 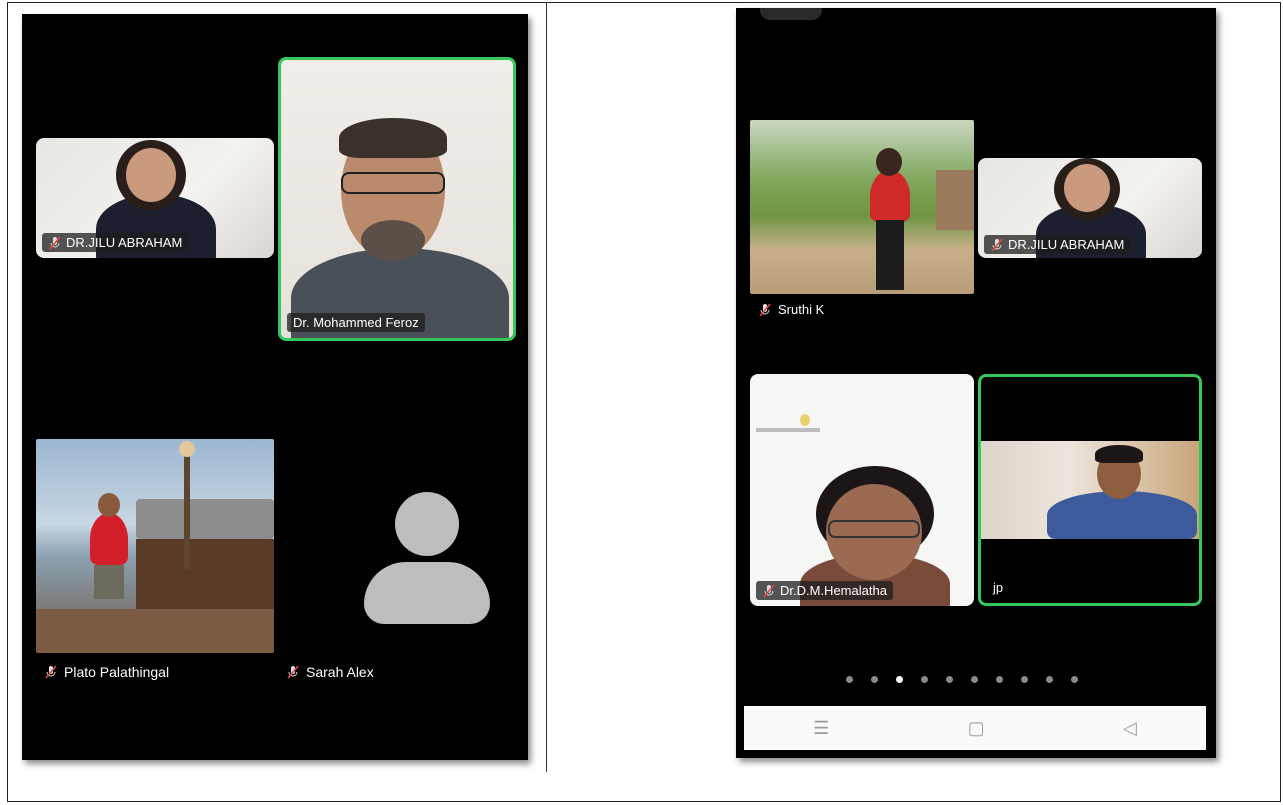 I want to click on participant-tile-plato, so click(x=155, y=546).